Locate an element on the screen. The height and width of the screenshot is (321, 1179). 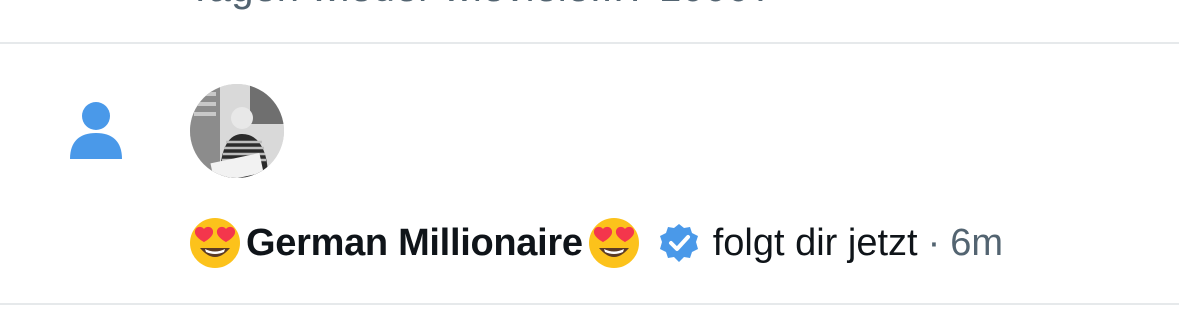
follow-action-text: folgt dir jetzt is located at coordinates (815, 242).